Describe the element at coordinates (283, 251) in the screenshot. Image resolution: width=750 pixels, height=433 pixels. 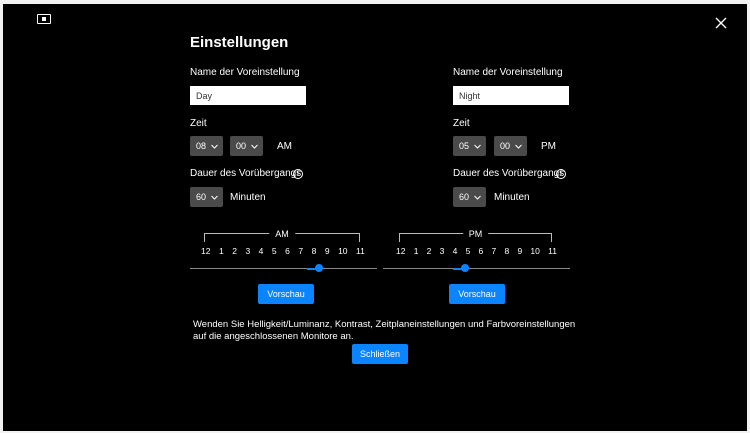
I see `am-tick-labels: 12 1 2 3 4 5 6 7 8 9 10 11` at that location.